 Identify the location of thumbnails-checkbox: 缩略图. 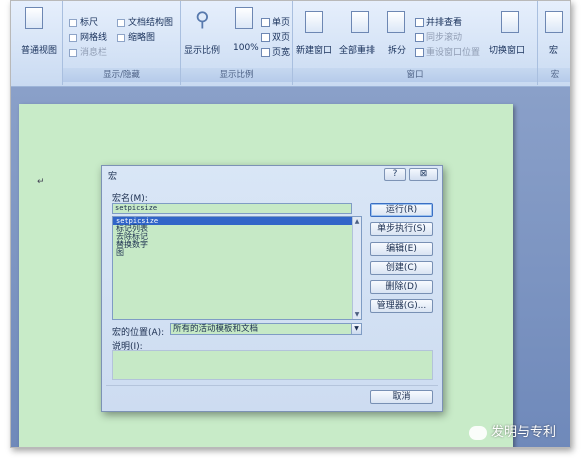
(136, 36).